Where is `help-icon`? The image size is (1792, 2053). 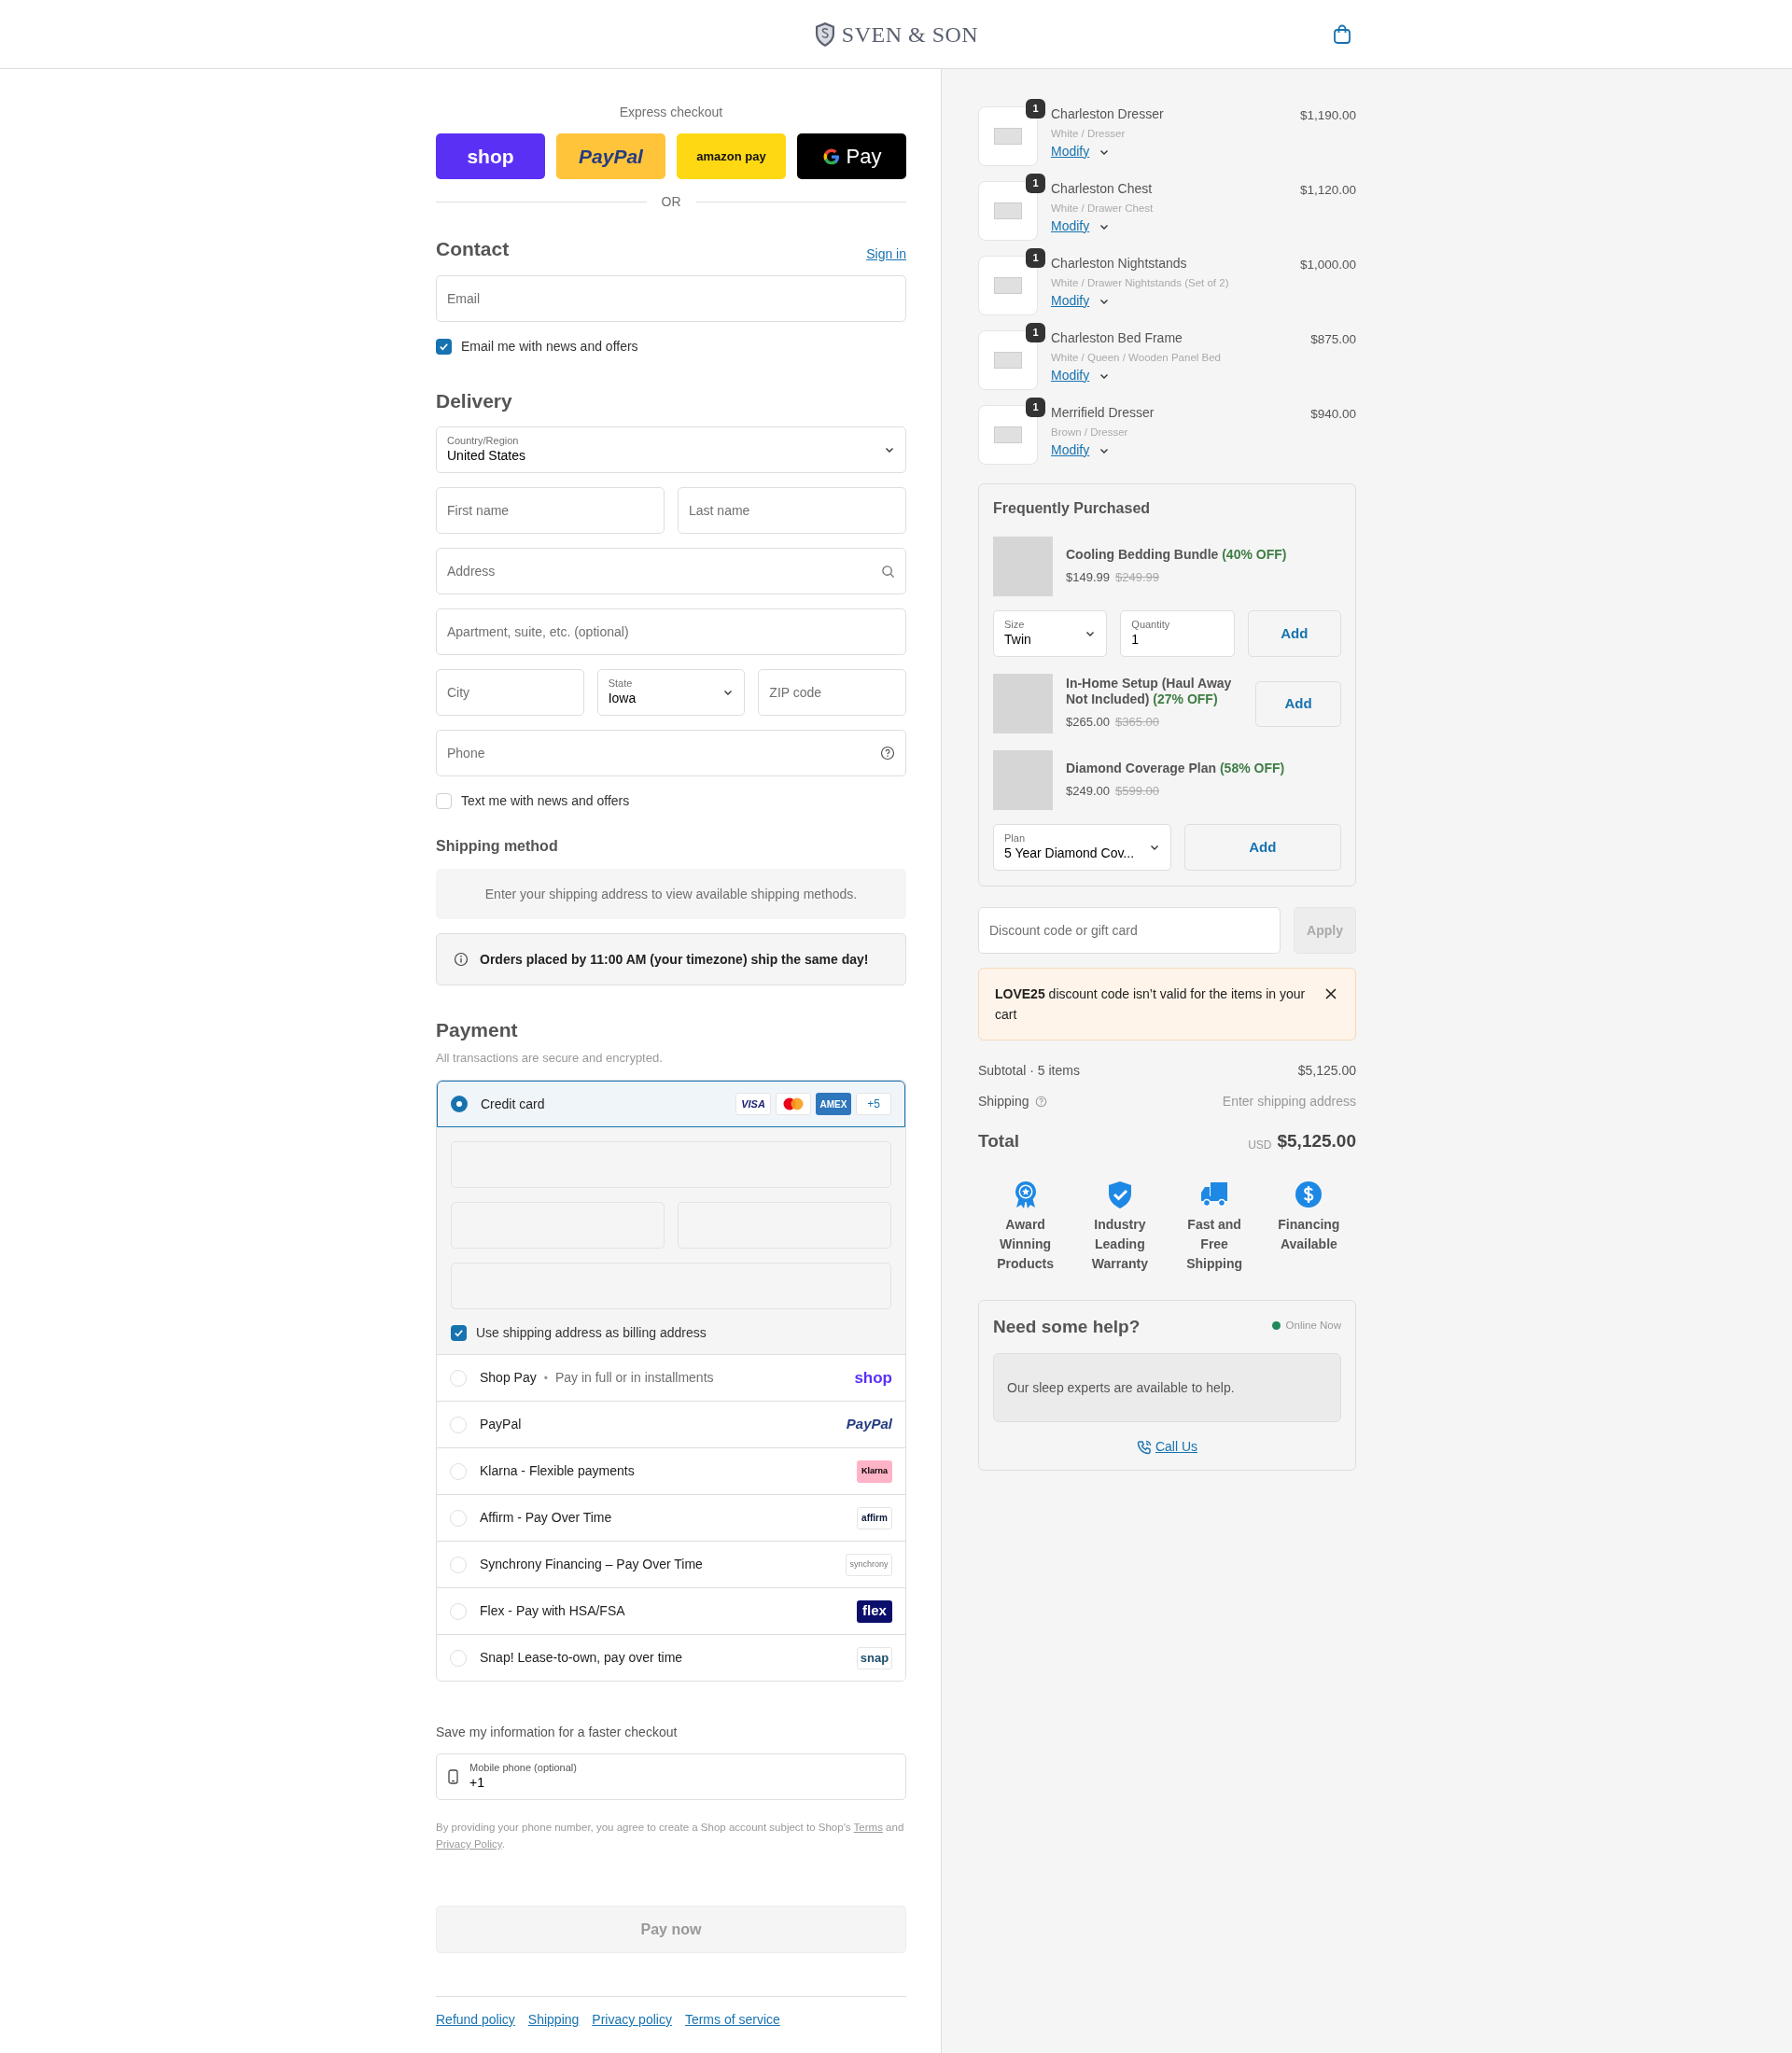
help-icon is located at coordinates (887, 753).